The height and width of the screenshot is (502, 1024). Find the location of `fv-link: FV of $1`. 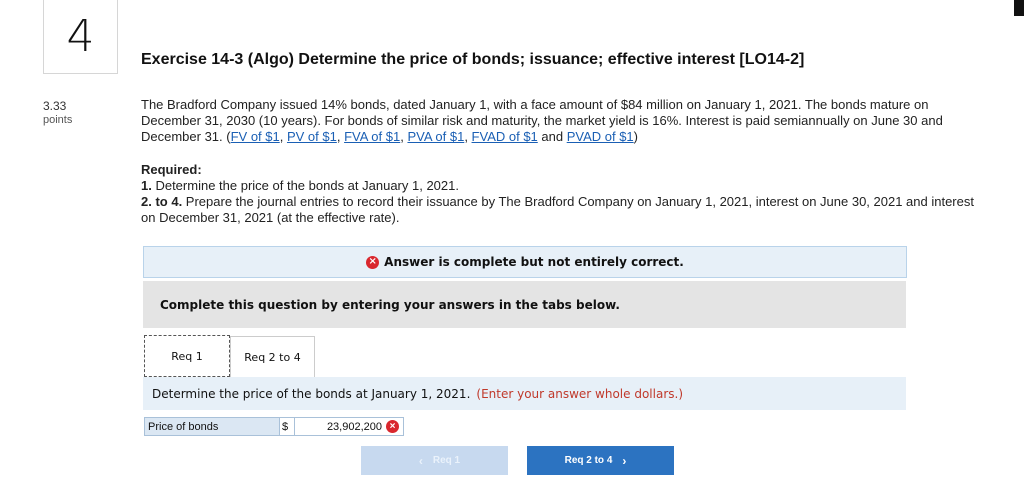

fv-link: FV of $1 is located at coordinates (255, 136).